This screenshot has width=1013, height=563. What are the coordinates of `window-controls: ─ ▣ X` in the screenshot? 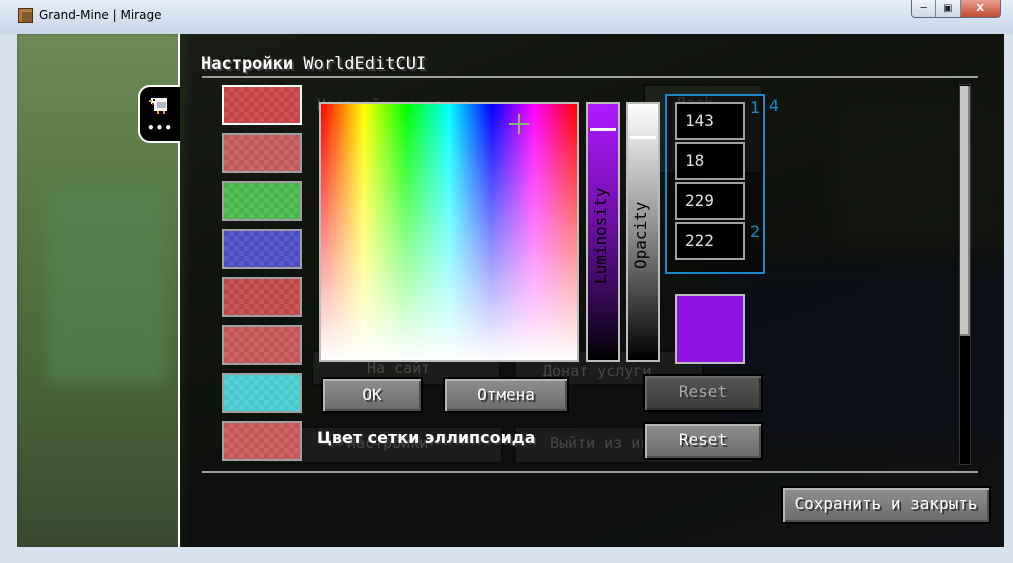 It's located at (956, 9).